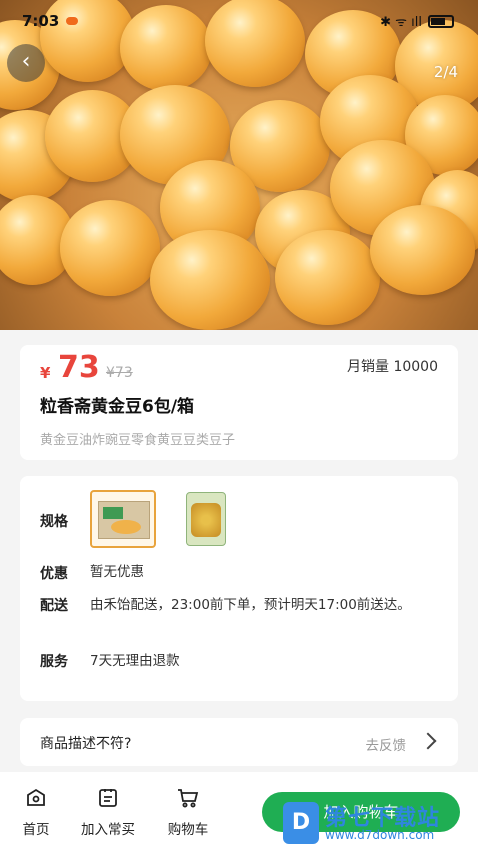 The height and width of the screenshot is (850, 478). What do you see at coordinates (138, 440) in the screenshot?
I see `product-subtitle: 黄金豆油炸豌豆零食黄豆豆类豆子` at bounding box center [138, 440].